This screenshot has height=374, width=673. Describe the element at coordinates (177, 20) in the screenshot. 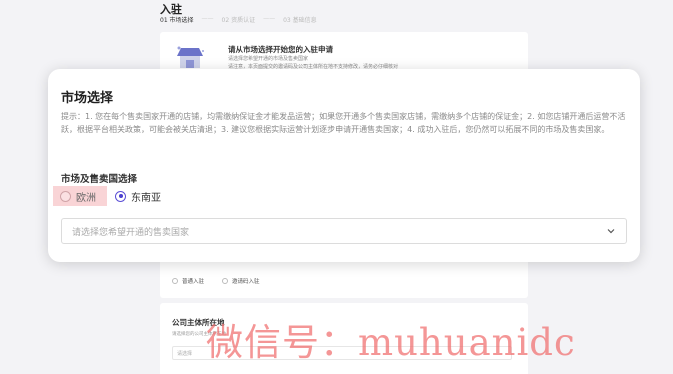

I see `step-1: 01 市场选择` at that location.